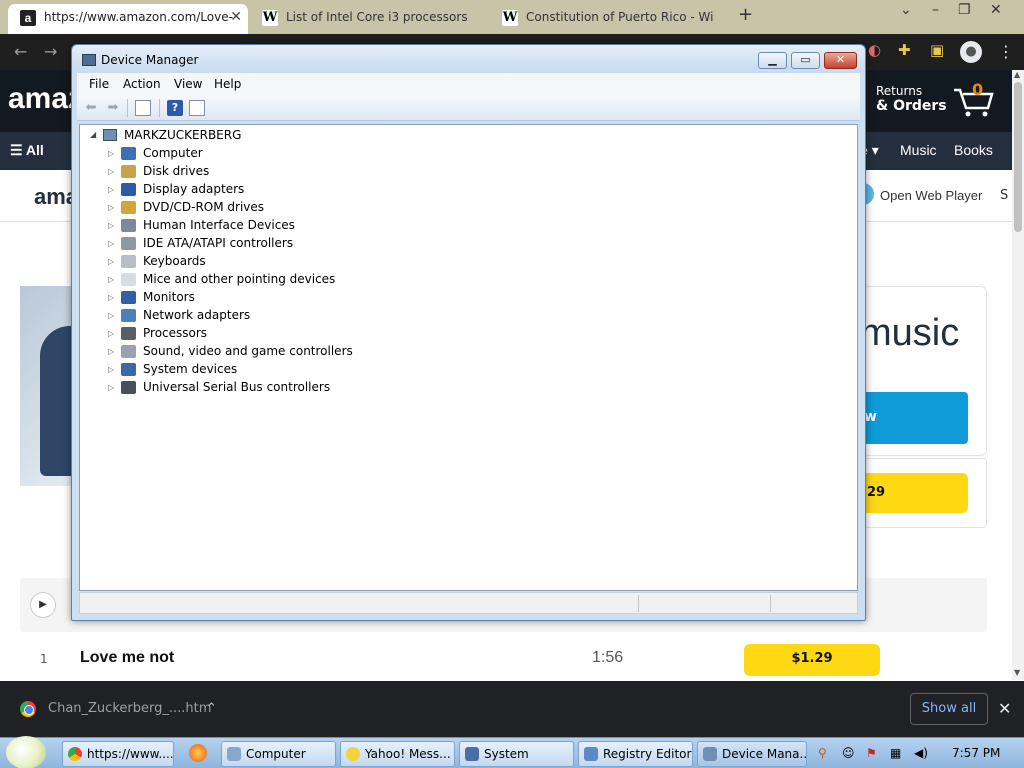 Image resolution: width=1024 pixels, height=768 pixels. I want to click on sidebar-icon: ▣, so click(940, 51).